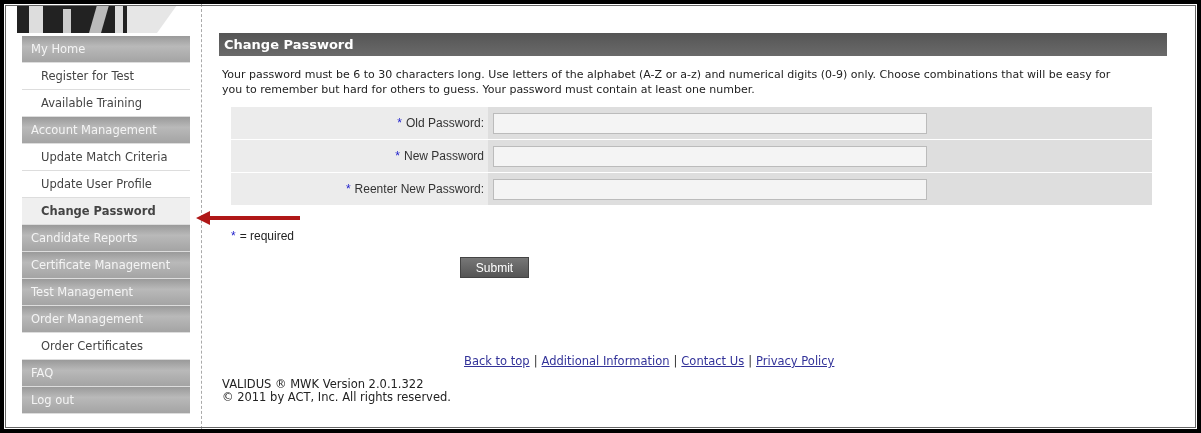 The height and width of the screenshot is (433, 1201). Describe the element at coordinates (693, 44) in the screenshot. I see `page-title: Change Password` at that location.